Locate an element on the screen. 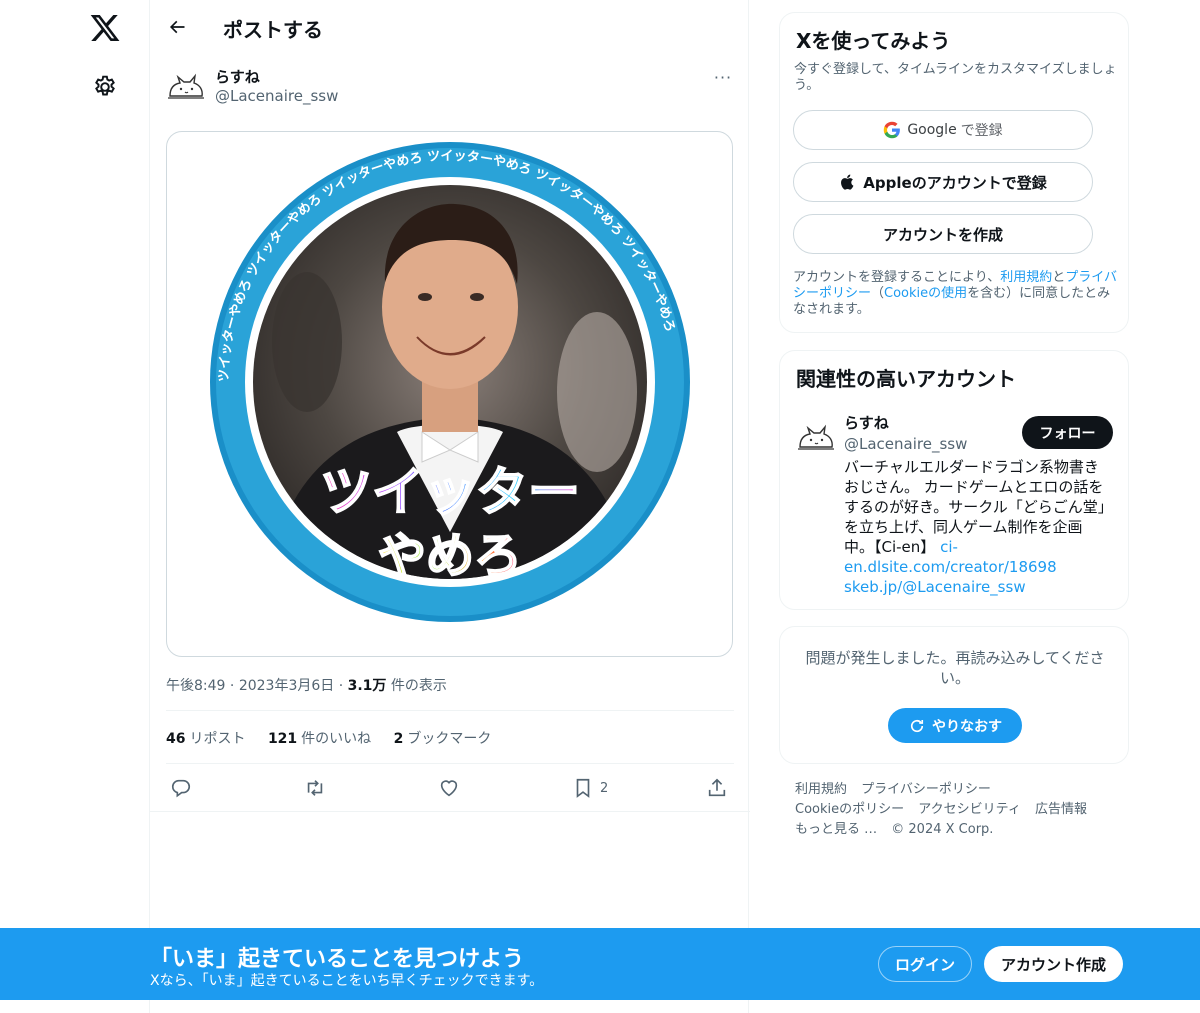 This screenshot has width=1200, height=1013. x-logo-icon is located at coordinates (105, 28).